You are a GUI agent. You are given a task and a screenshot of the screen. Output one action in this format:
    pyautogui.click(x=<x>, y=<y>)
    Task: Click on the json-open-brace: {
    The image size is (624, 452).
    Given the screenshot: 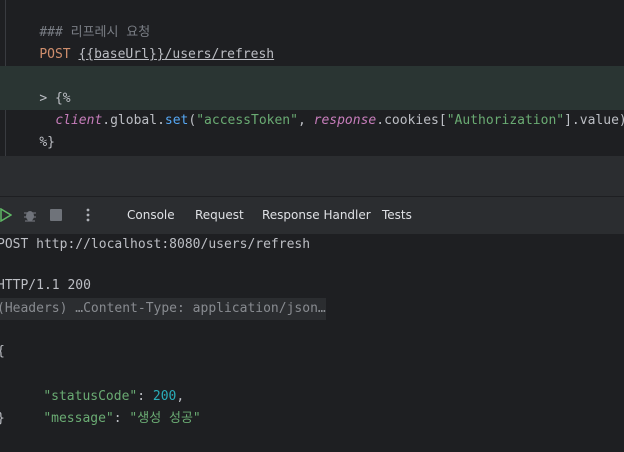 What is the action you would take?
    pyautogui.click(x=2, y=352)
    